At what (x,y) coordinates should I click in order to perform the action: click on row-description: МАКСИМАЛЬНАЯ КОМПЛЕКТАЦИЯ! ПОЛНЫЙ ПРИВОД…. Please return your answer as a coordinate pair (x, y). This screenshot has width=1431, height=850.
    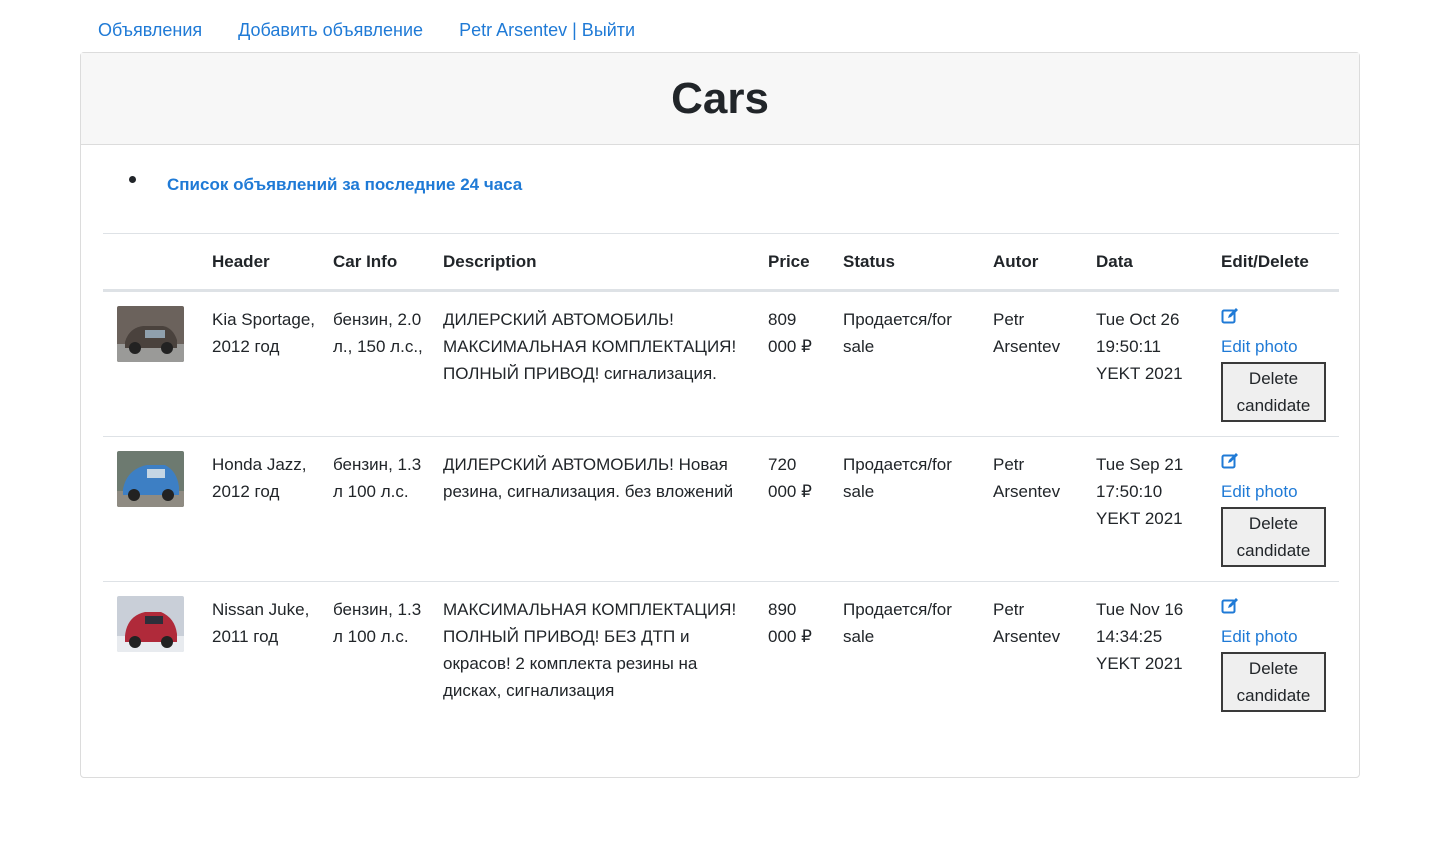
    Looking at the image, I should click on (591, 653).